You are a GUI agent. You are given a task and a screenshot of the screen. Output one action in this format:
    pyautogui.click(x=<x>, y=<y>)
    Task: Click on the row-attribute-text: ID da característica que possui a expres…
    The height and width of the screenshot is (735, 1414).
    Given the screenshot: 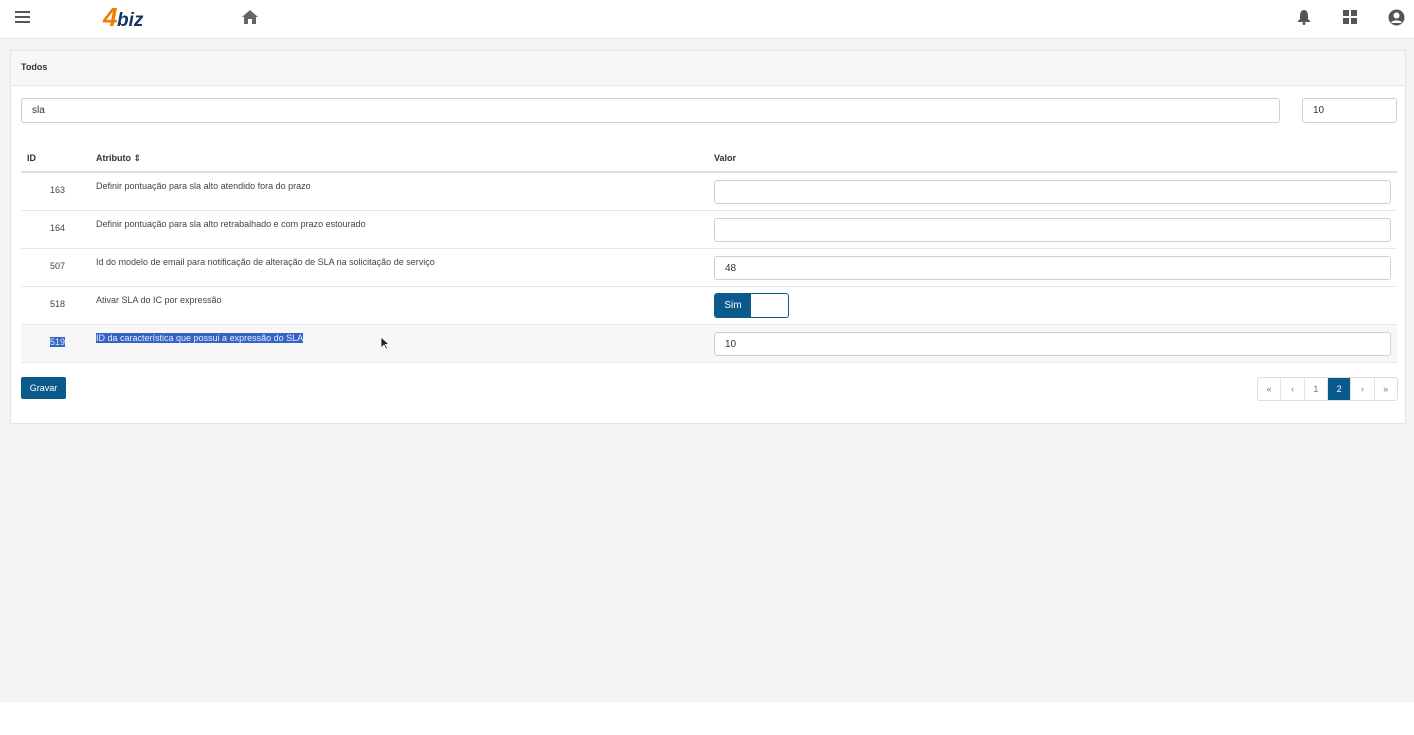 What is the action you would take?
    pyautogui.click(x=200, y=338)
    